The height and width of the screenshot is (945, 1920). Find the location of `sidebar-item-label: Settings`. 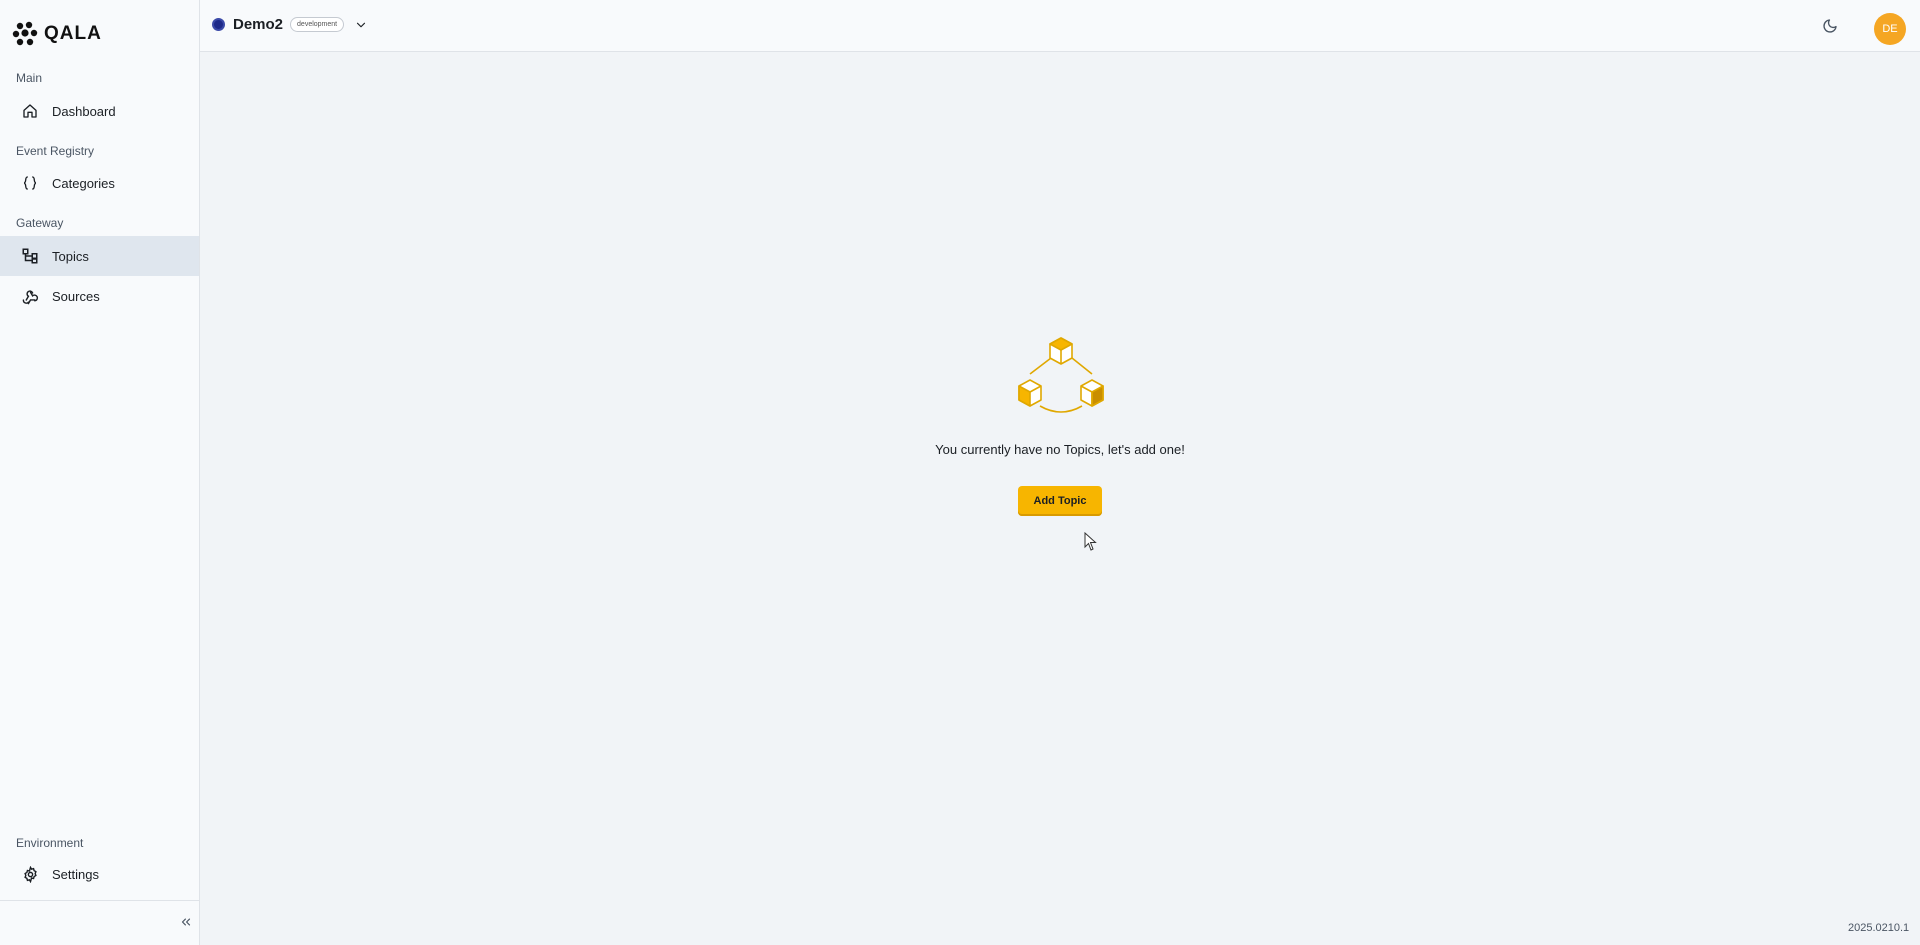

sidebar-item-label: Settings is located at coordinates (75, 874).